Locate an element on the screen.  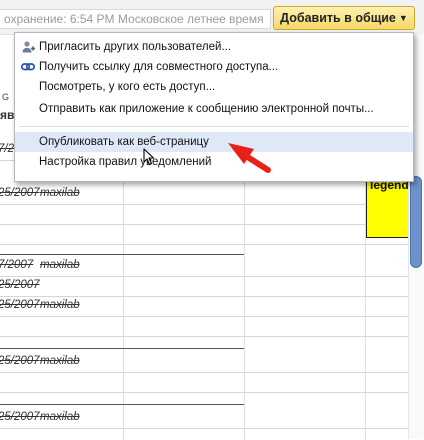
menu-item-publish-web-page: Опубликовать как веб-страницу is located at coordinates (214, 142).